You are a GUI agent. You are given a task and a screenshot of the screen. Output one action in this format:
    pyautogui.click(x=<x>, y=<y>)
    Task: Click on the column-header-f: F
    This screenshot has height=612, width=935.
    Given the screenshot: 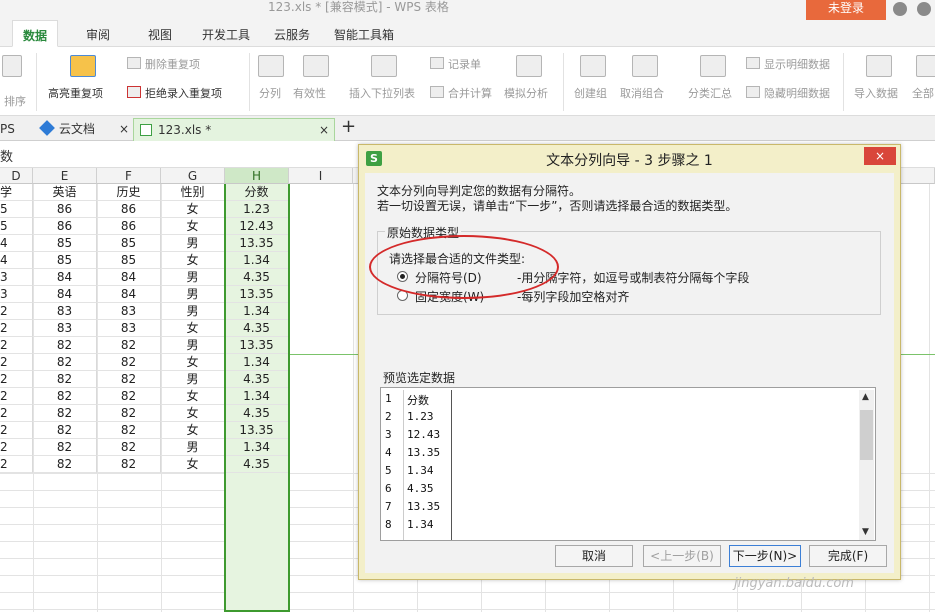 What is the action you would take?
    pyautogui.click(x=129, y=176)
    